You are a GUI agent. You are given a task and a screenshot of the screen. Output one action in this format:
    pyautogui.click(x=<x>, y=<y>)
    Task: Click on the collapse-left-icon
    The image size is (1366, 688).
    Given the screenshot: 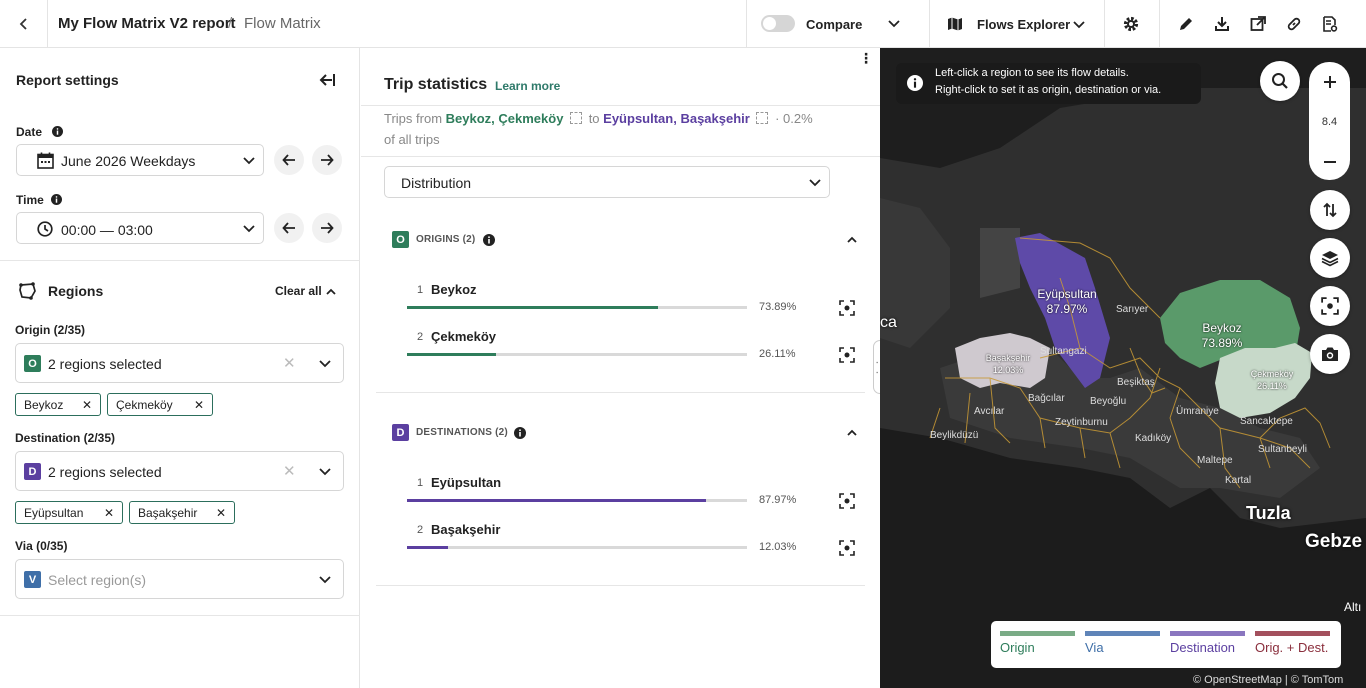 What is the action you would take?
    pyautogui.click(x=327, y=80)
    